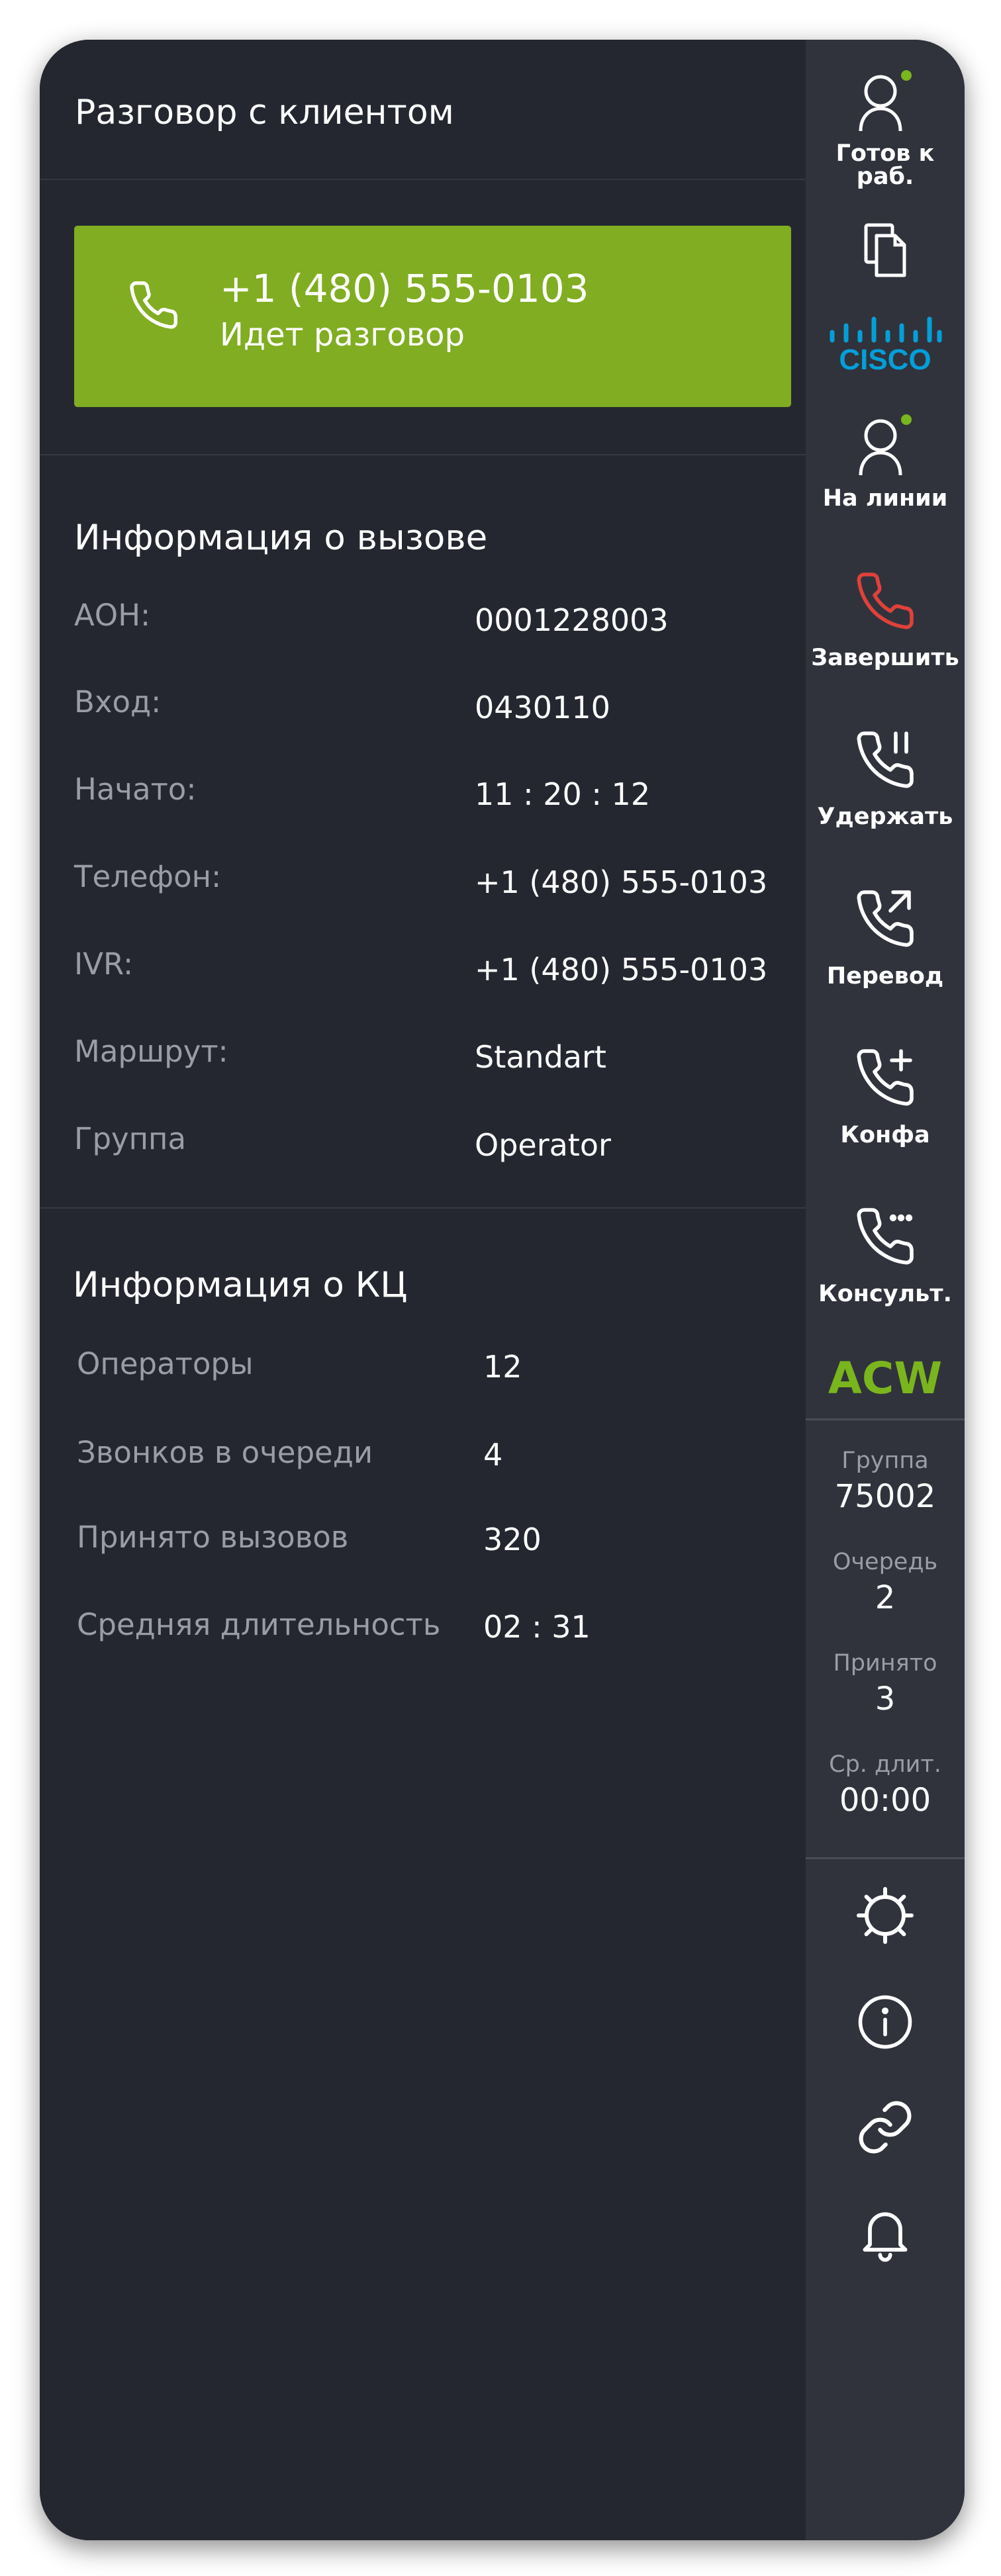  Describe the element at coordinates (885, 1379) in the screenshot. I see `acw-button: ACW` at that location.